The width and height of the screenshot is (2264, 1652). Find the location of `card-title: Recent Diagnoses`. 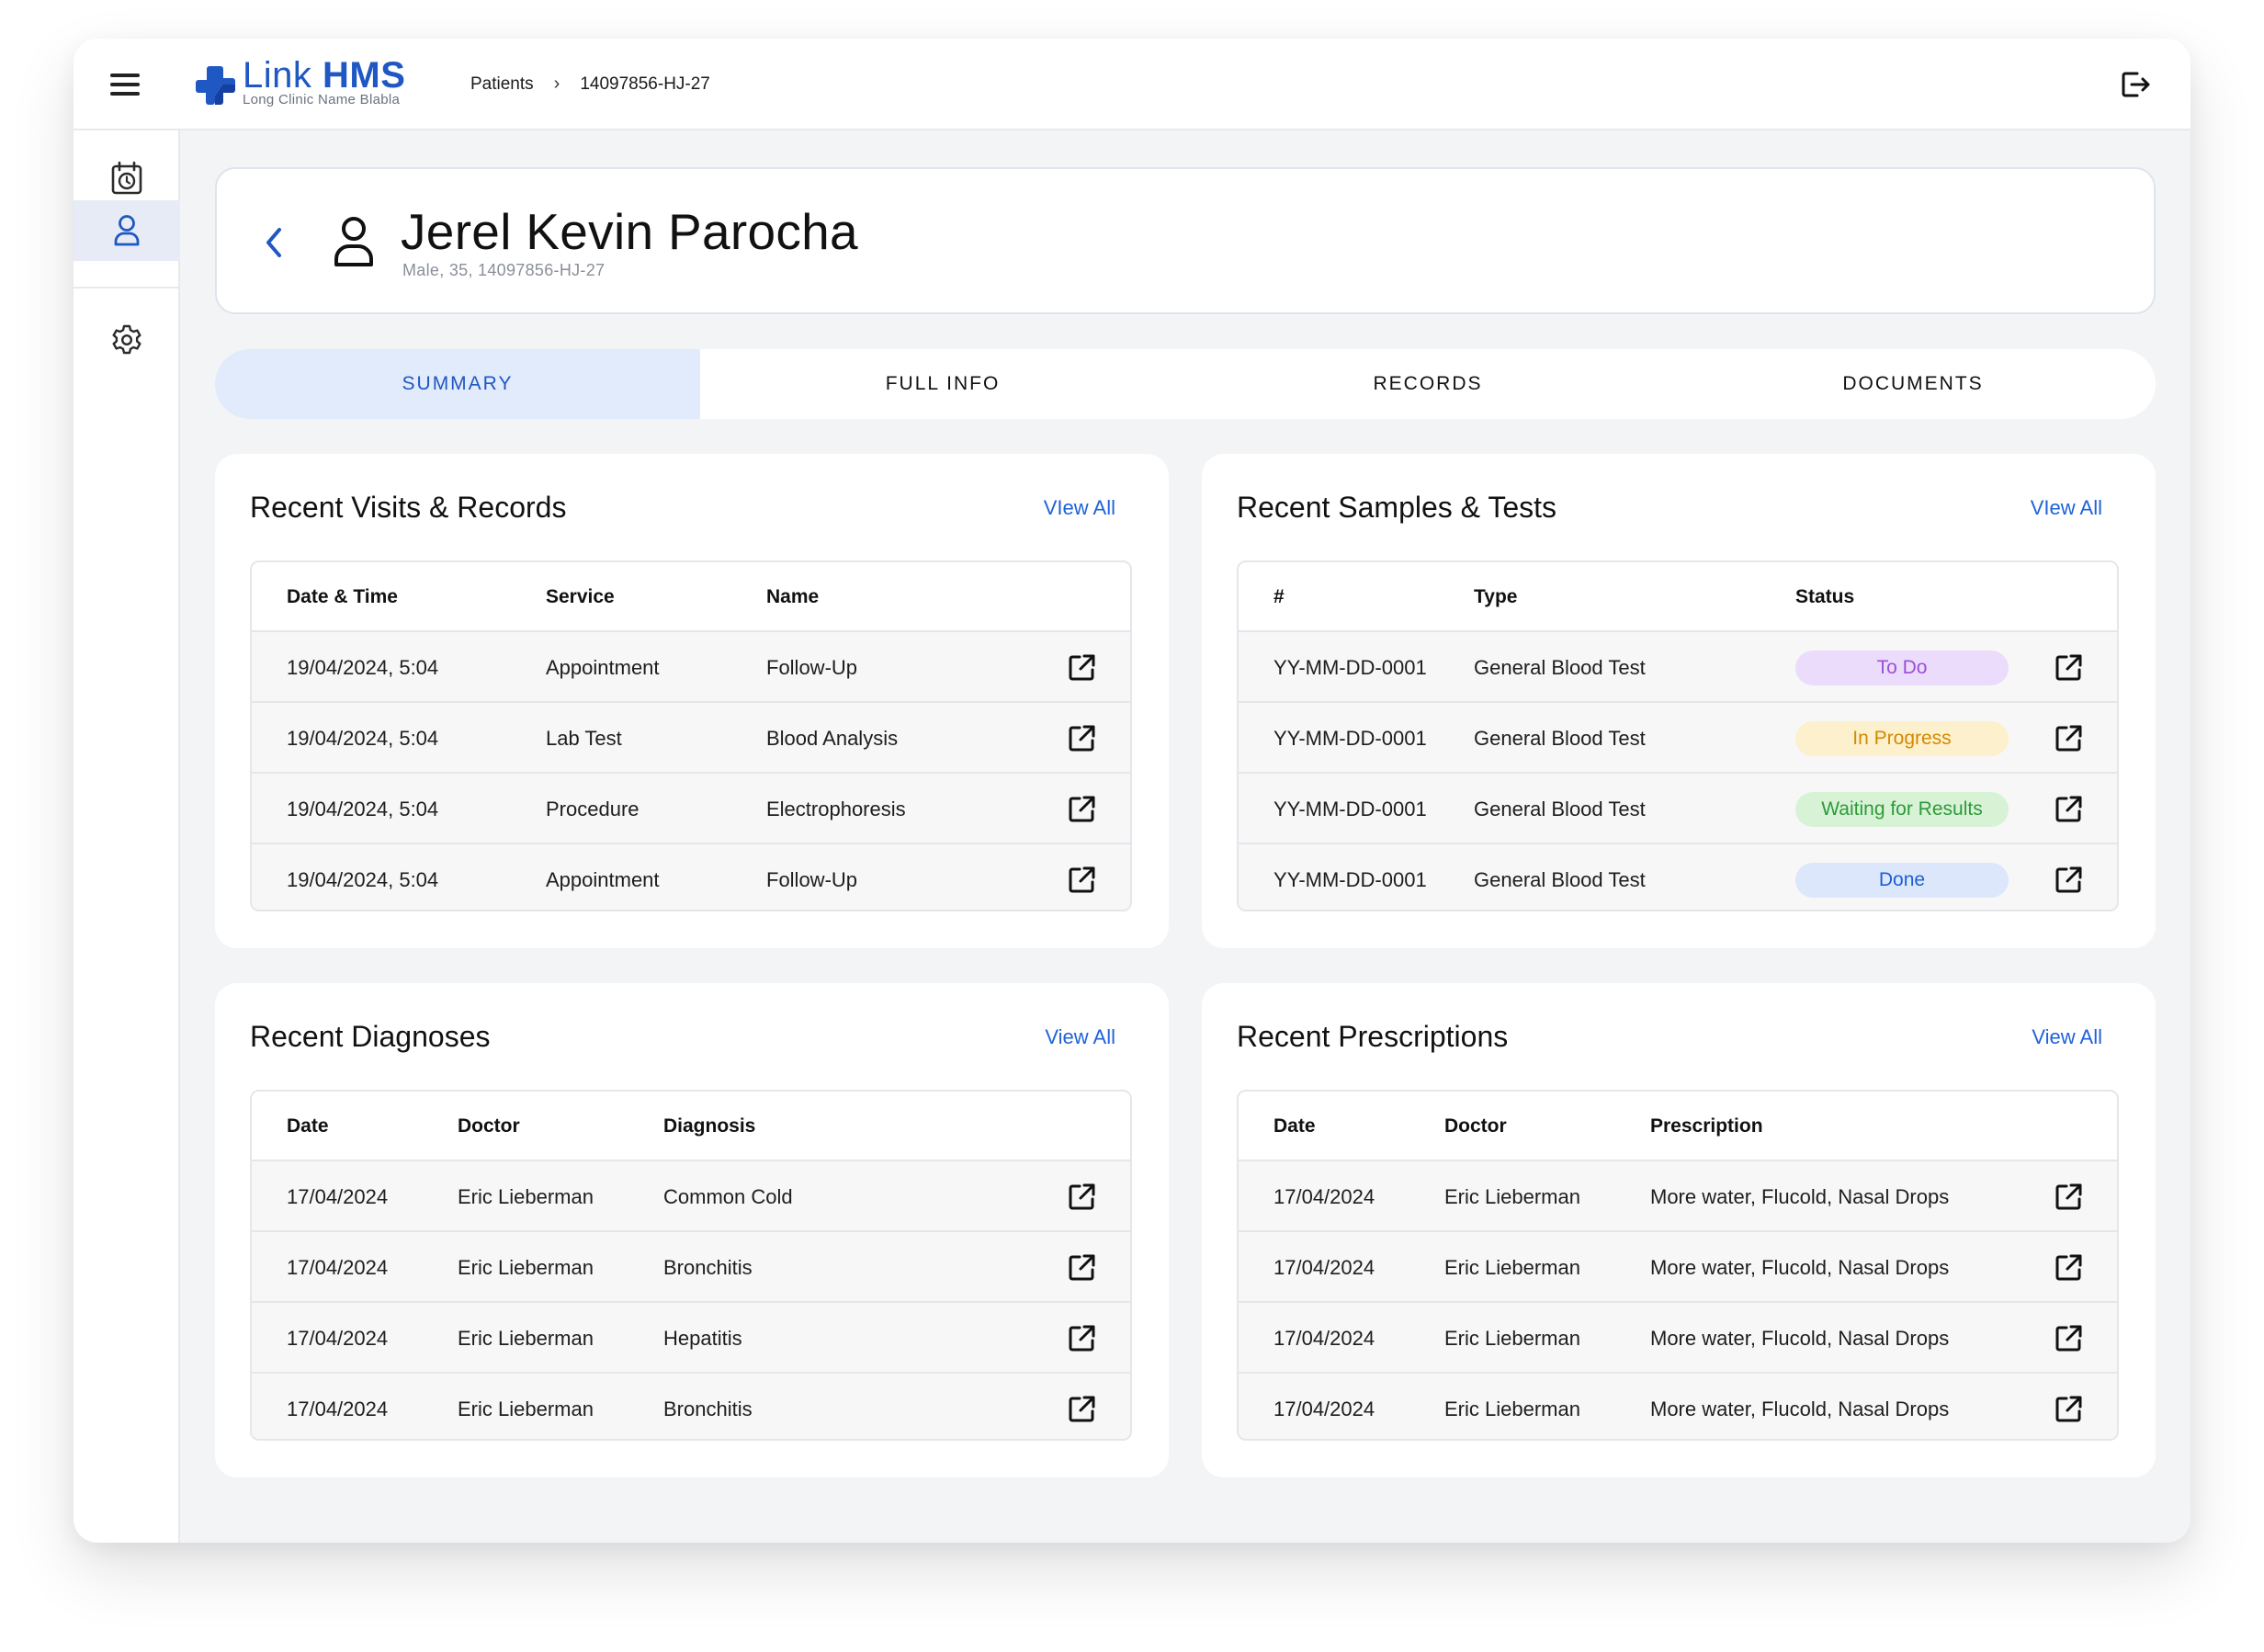

card-title: Recent Diagnoses is located at coordinates (370, 1036).